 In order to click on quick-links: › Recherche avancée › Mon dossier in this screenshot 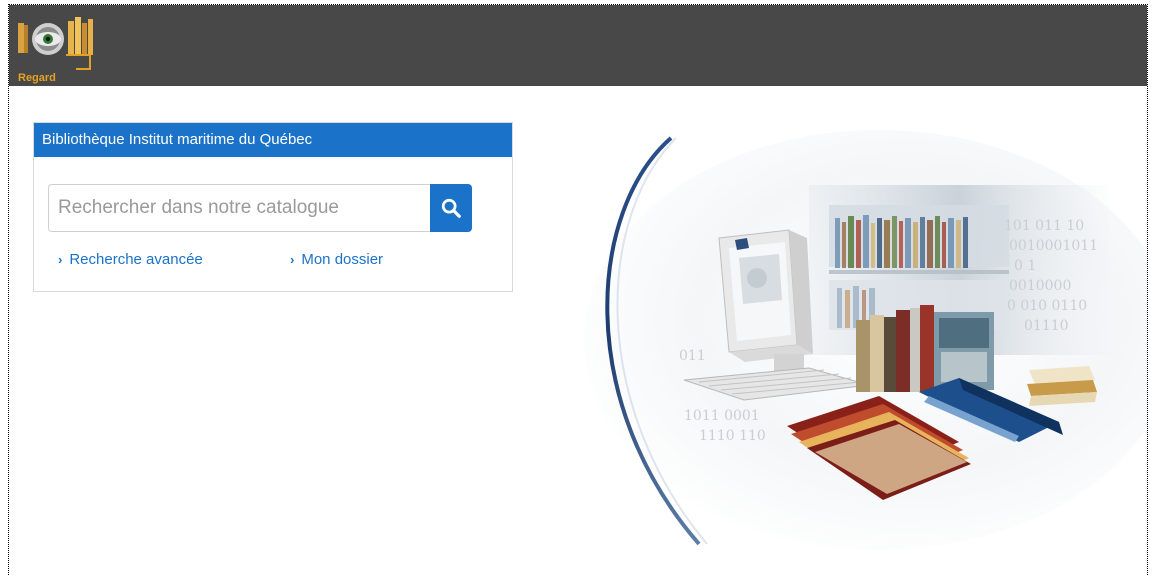, I will do `click(278, 262)`.